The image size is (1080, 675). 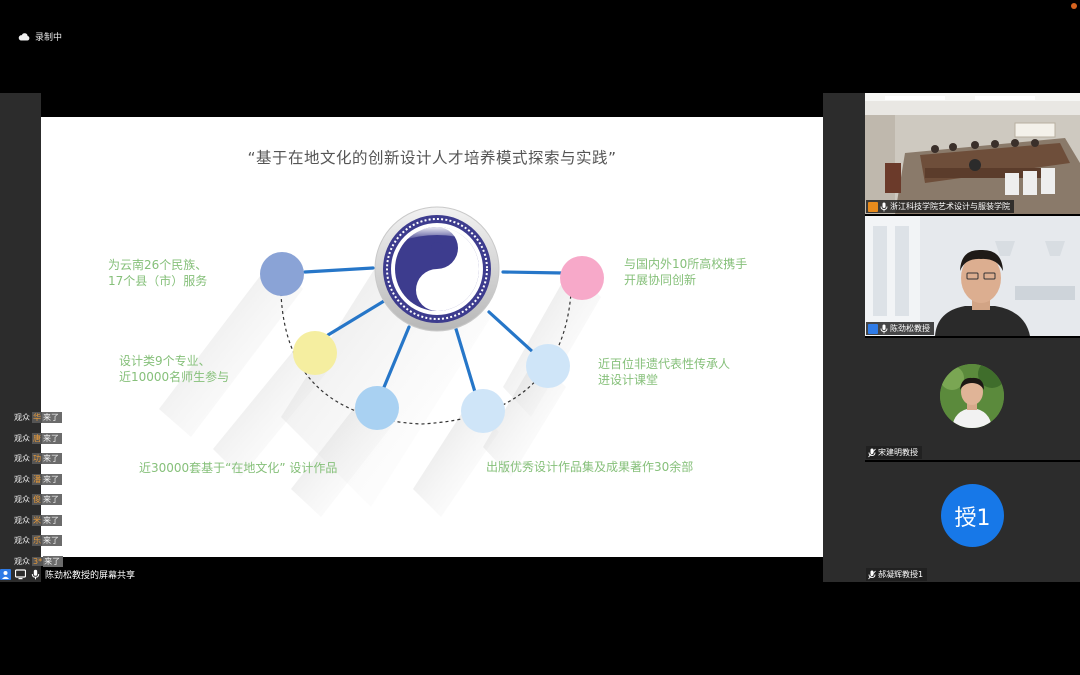 What do you see at coordinates (24, 36) in the screenshot?
I see `cloud-icon` at bounding box center [24, 36].